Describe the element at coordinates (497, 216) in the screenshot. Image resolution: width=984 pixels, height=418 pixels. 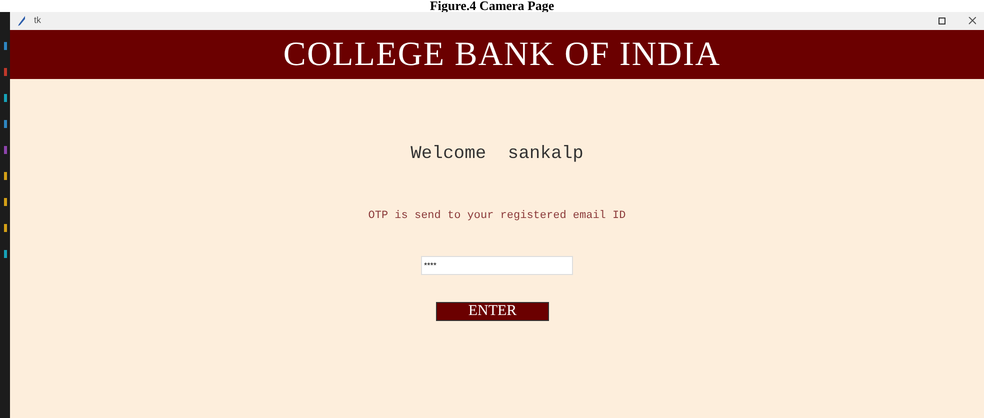
I see `otp-message: OTP is send to your registered email ID` at that location.